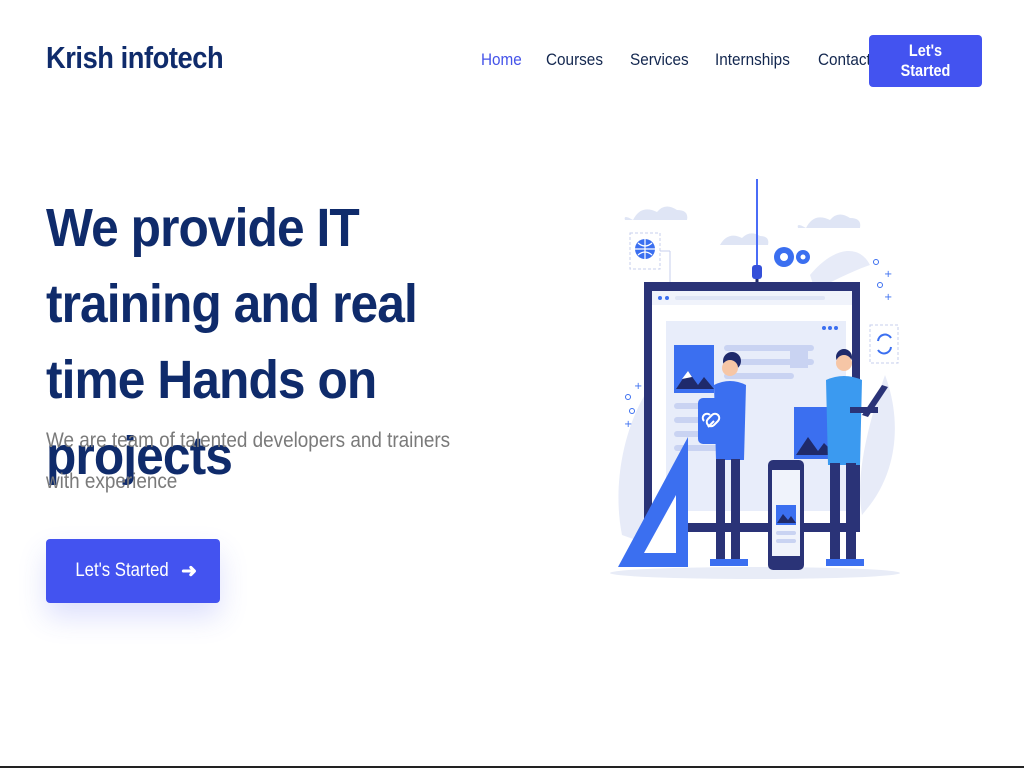 Image resolution: width=1024 pixels, height=768 pixels. I want to click on team-working-illustration: + + + +, so click(755, 379).